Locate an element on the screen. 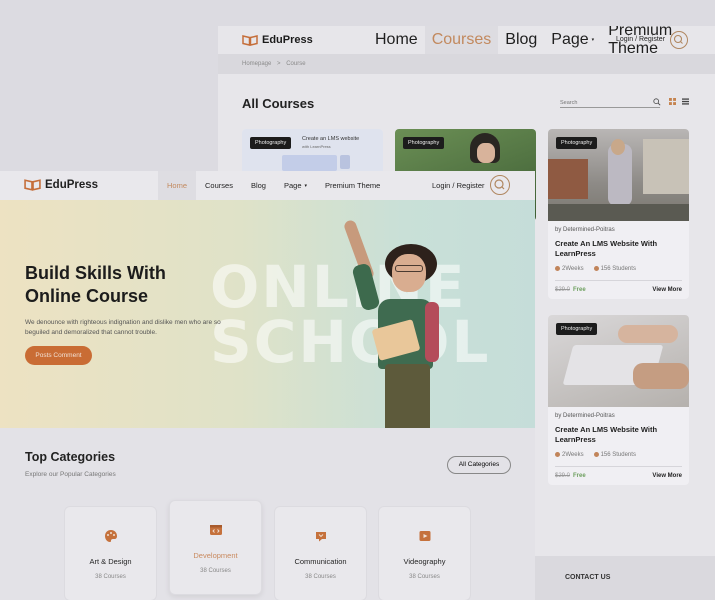  sleeve is located at coordinates (366, 287).